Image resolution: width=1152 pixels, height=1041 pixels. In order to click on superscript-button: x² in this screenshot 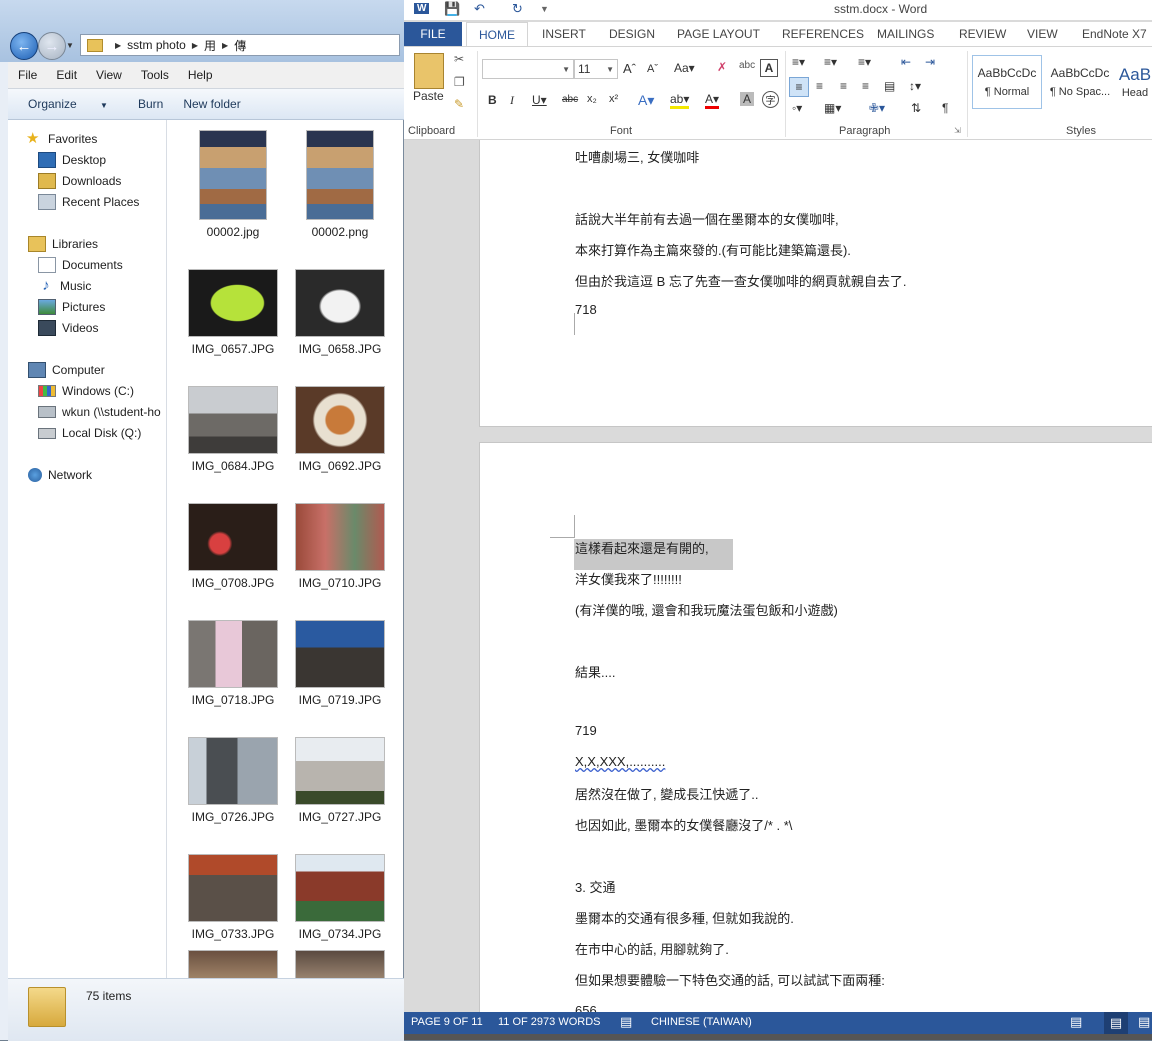, I will do `click(613, 99)`.